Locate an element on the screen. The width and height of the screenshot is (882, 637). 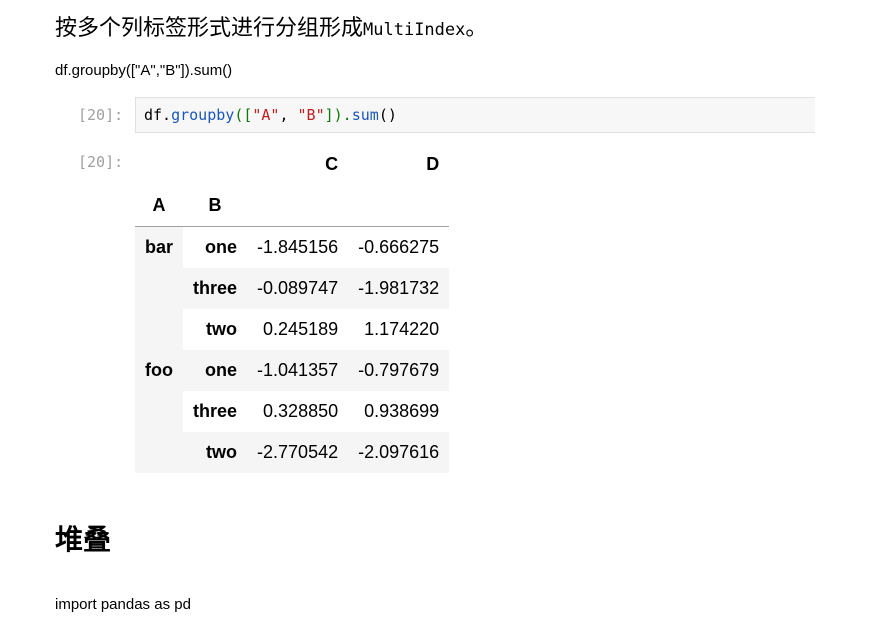
table-row: two 0.245189 1.174220 is located at coordinates (292, 329).